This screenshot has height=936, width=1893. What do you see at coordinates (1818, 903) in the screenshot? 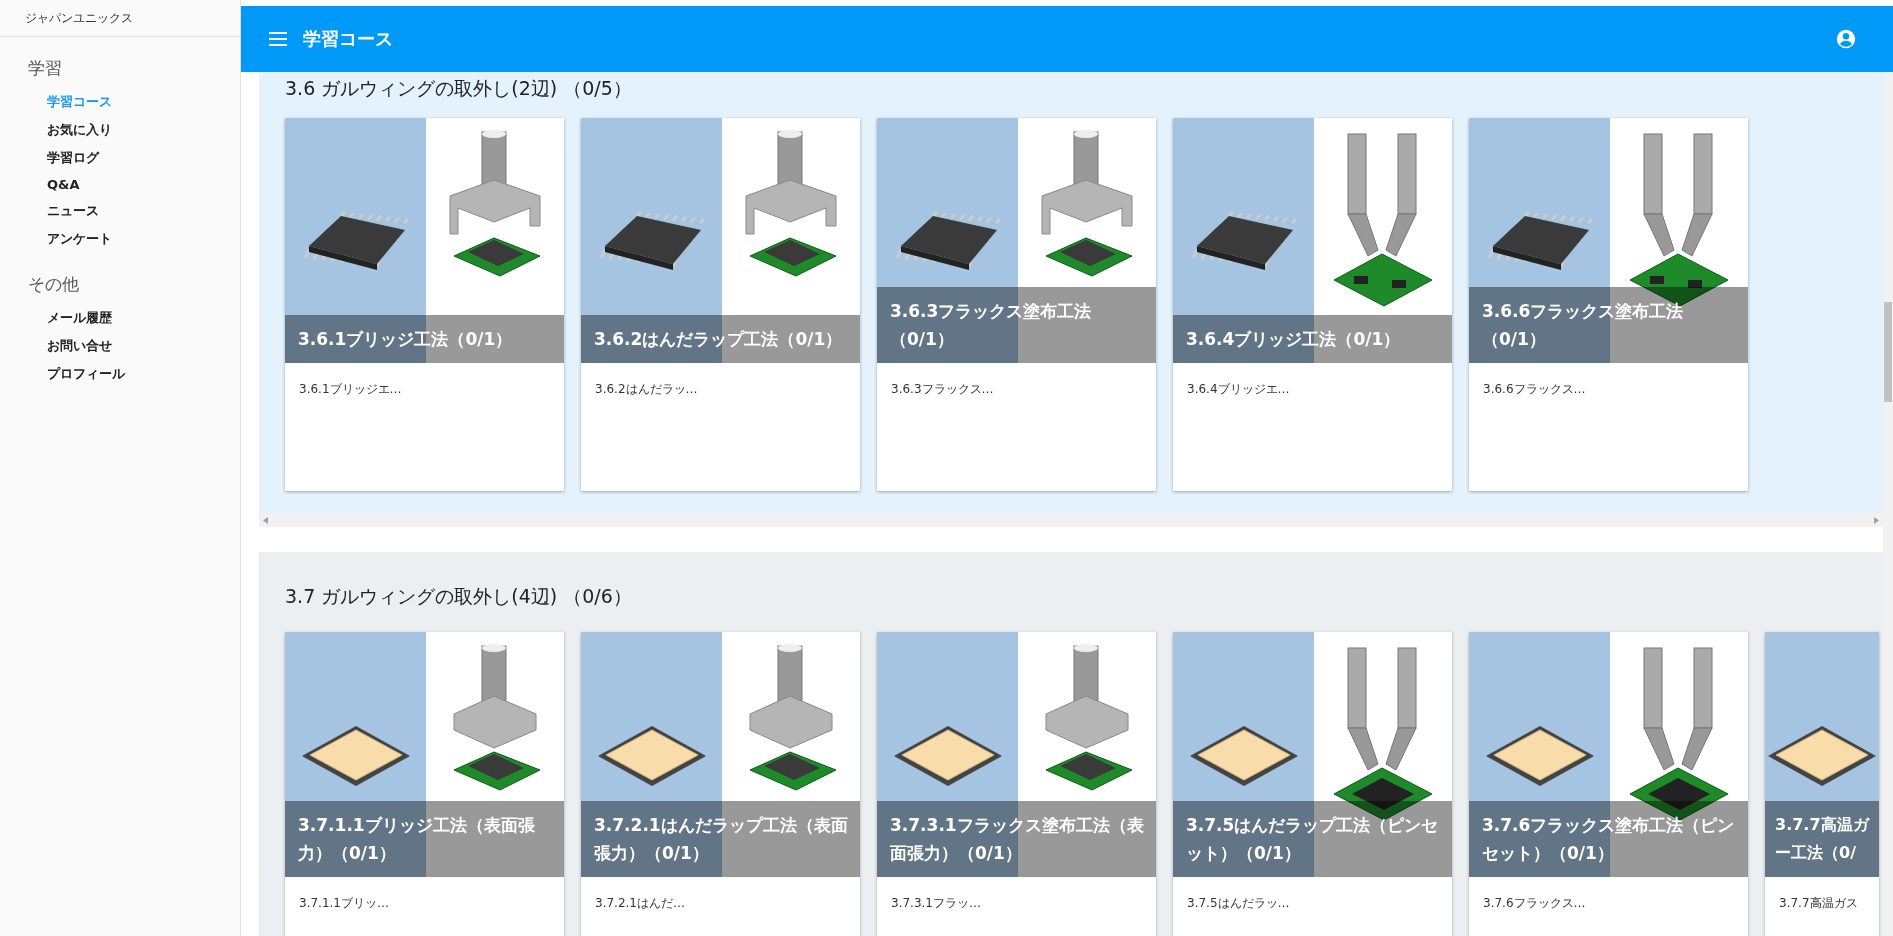
I see `lesson-caption: 3.7.7高温ガス` at bounding box center [1818, 903].